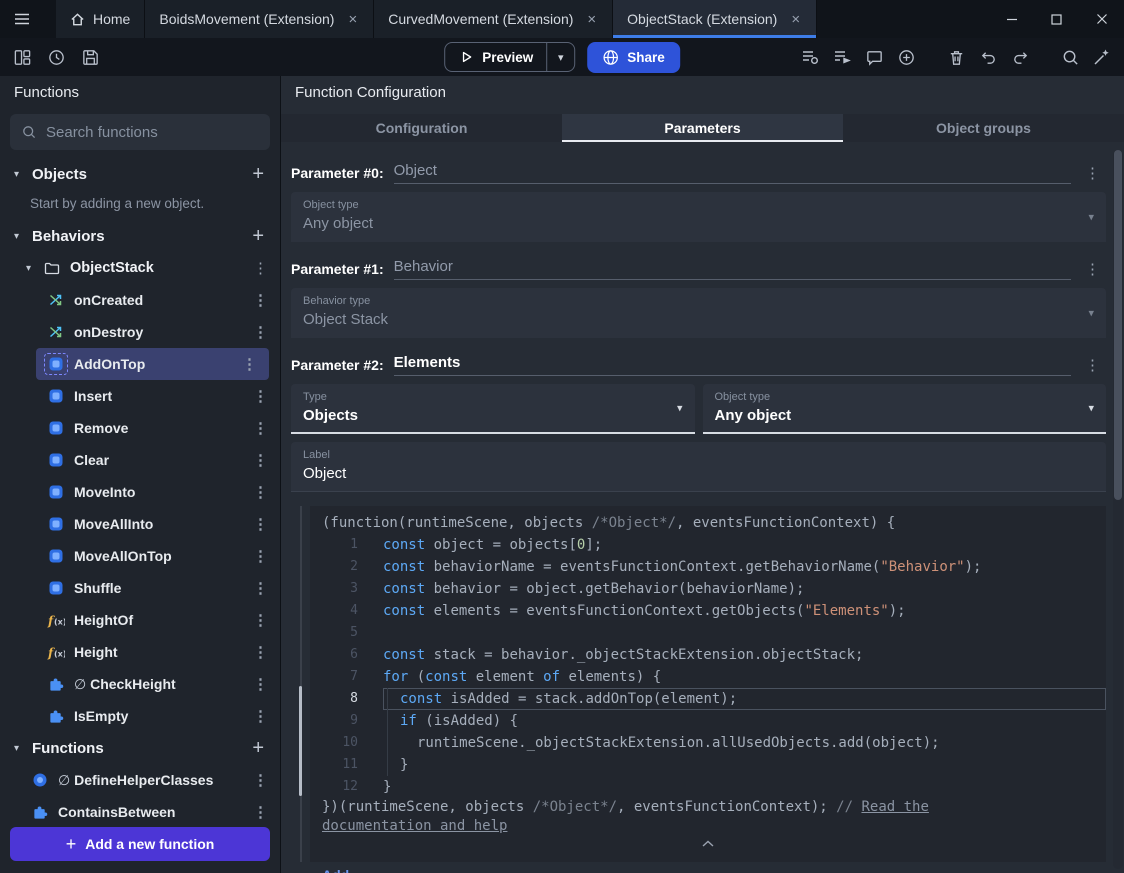 The width and height of the screenshot is (1124, 873). Describe the element at coordinates (732, 365) in the screenshot. I see `parameter-2-name-field: Elements` at that location.